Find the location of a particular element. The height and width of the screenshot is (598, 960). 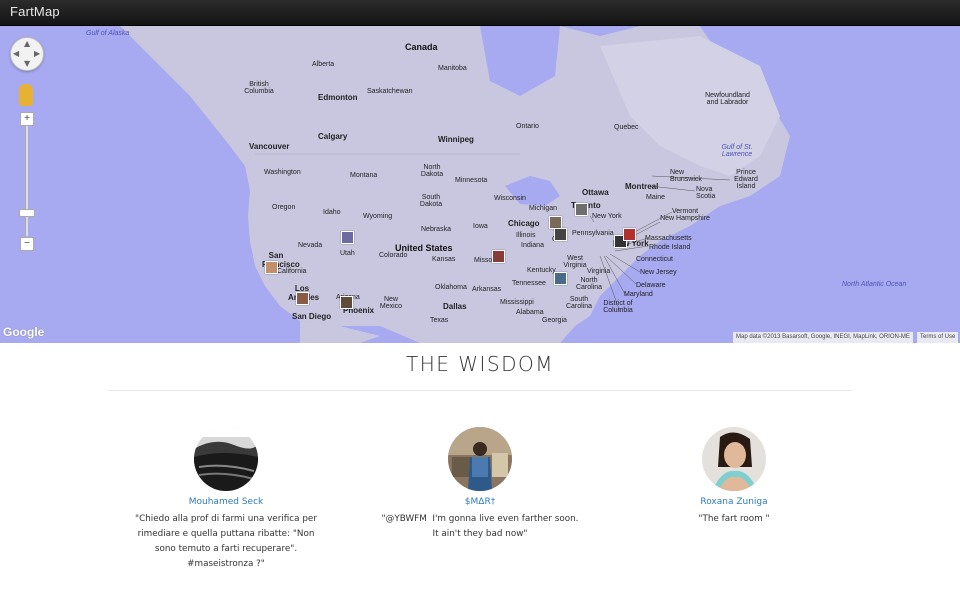

map-label-winnipeg: Winnipeg is located at coordinates (456, 139).